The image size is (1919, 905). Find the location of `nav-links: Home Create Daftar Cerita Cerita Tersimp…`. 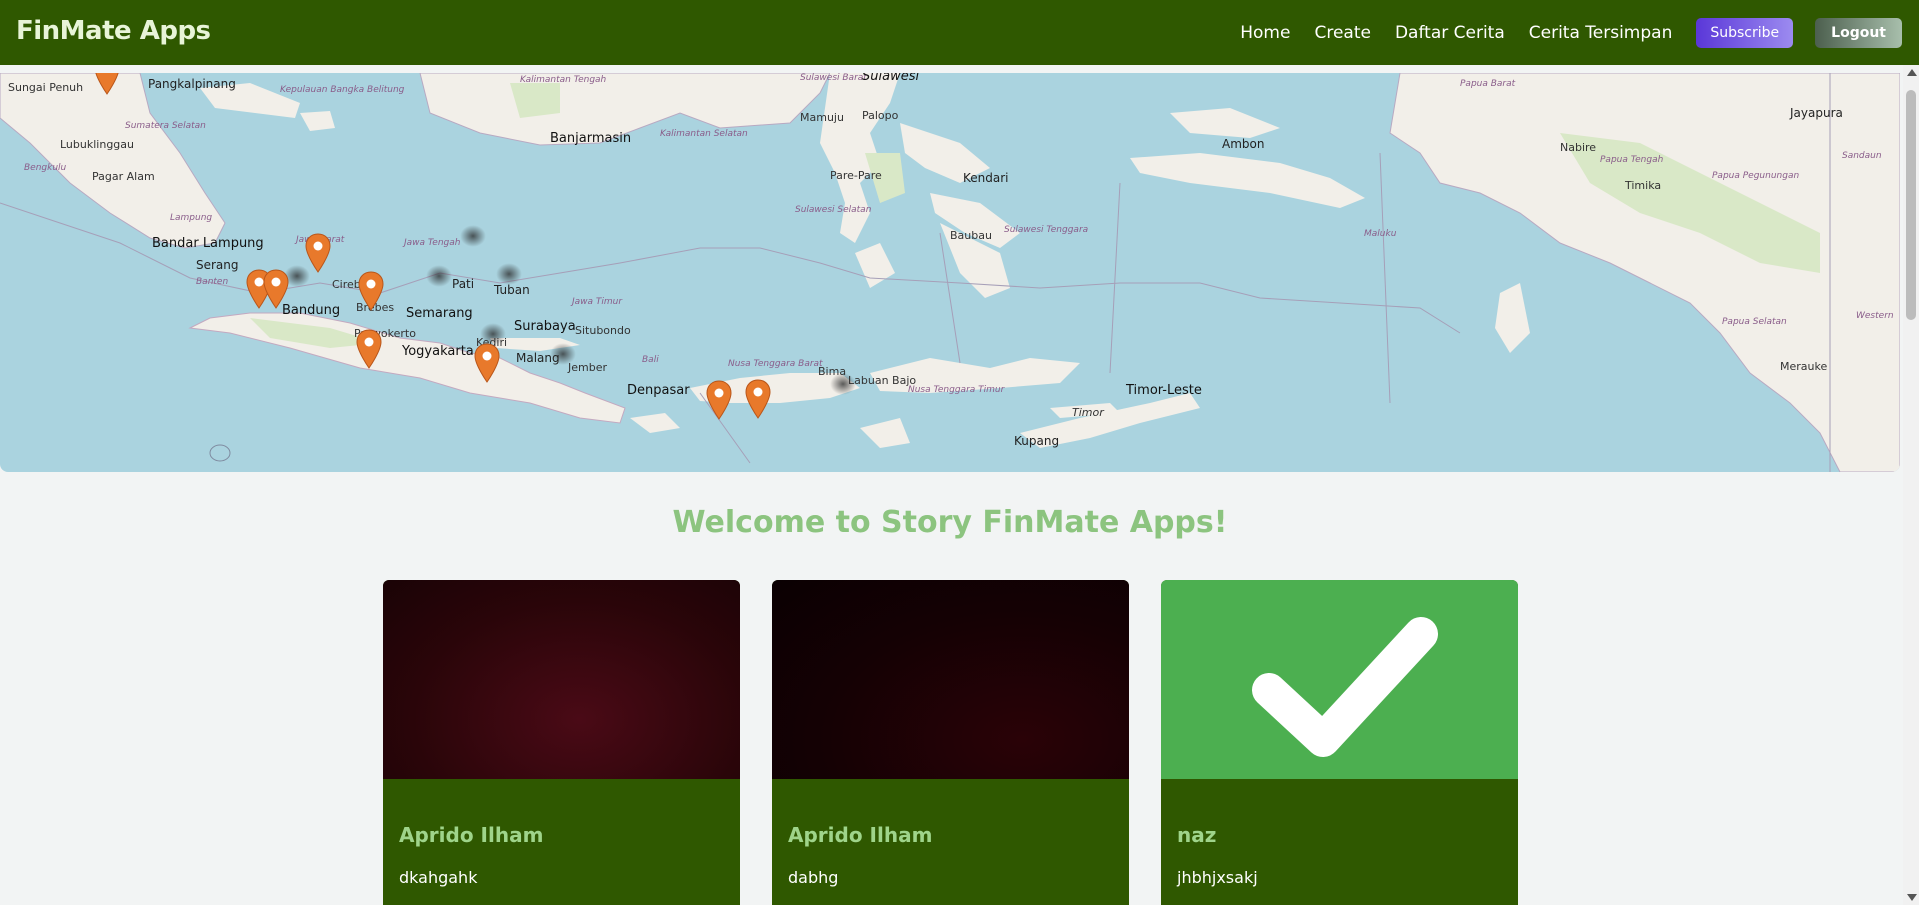

nav-links: Home Create Daftar Cerita Cerita Tersimp… is located at coordinates (1579, 32).